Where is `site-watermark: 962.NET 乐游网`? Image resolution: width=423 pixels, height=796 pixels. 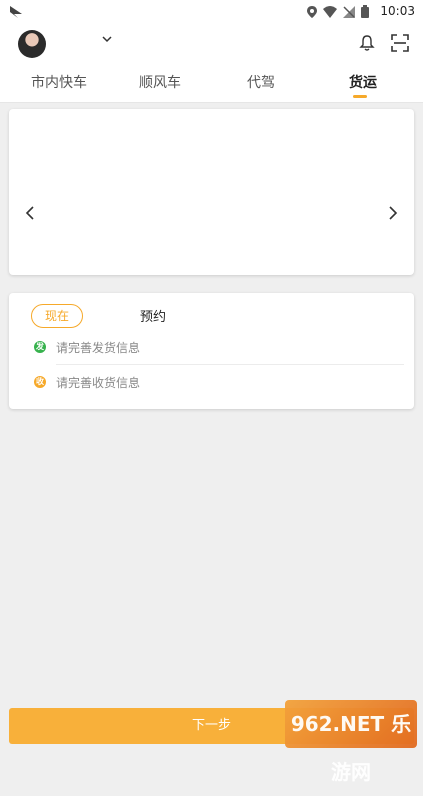 site-watermark: 962.NET 乐游网 is located at coordinates (351, 742).